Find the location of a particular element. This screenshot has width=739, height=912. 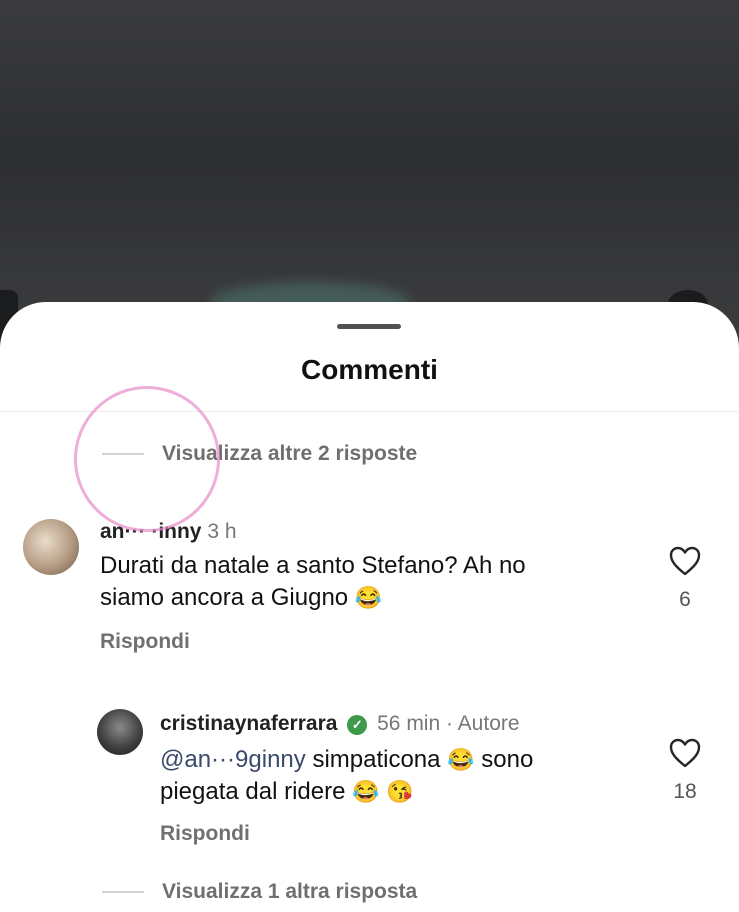

replies-line is located at coordinates (123, 892).